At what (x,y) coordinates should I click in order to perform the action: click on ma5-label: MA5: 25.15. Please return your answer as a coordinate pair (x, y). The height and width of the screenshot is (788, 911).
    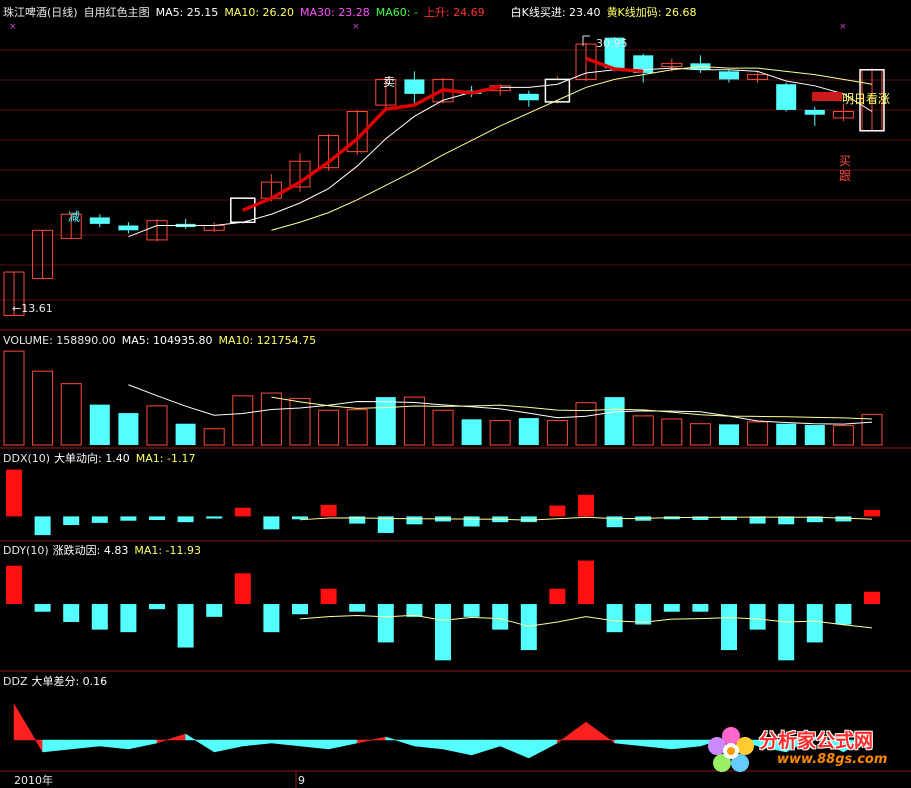
    Looking at the image, I should click on (187, 12).